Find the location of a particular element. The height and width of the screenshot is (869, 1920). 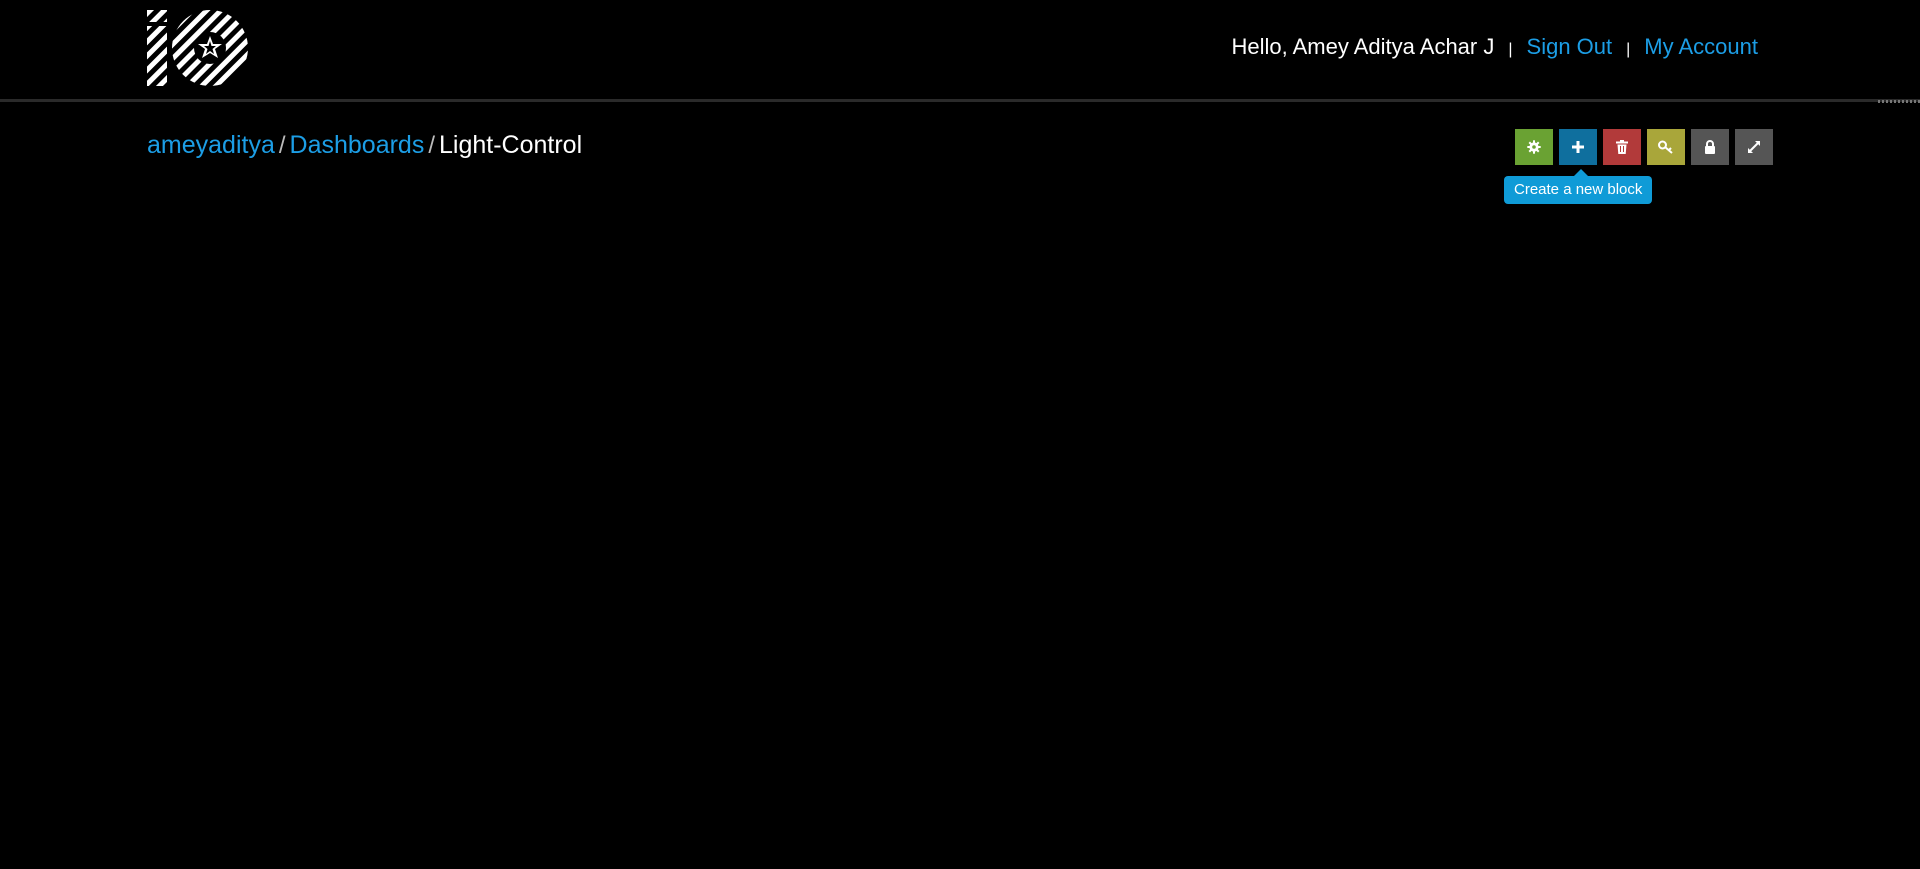

breadcrumb-dashboards-link: Dashboards is located at coordinates (357, 145).